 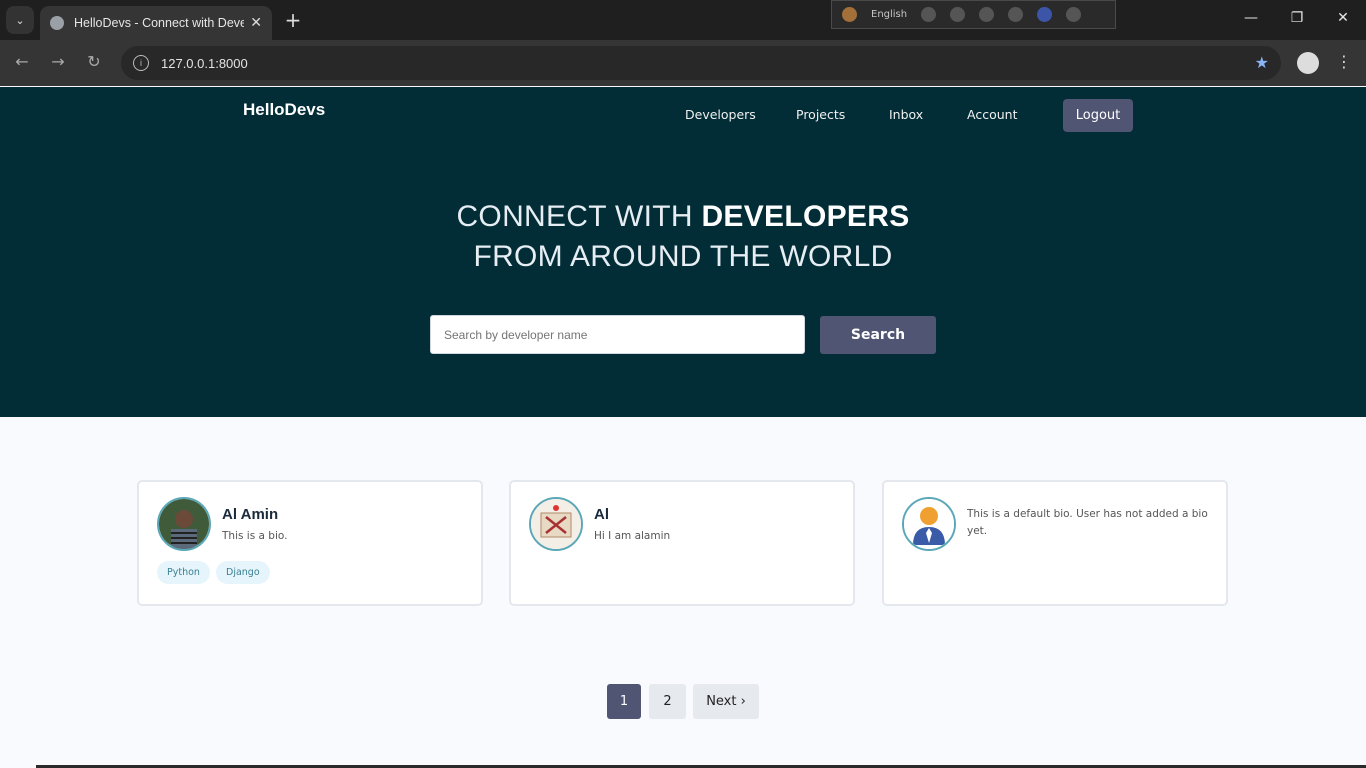 I want to click on developer-name: Al, so click(x=601, y=514).